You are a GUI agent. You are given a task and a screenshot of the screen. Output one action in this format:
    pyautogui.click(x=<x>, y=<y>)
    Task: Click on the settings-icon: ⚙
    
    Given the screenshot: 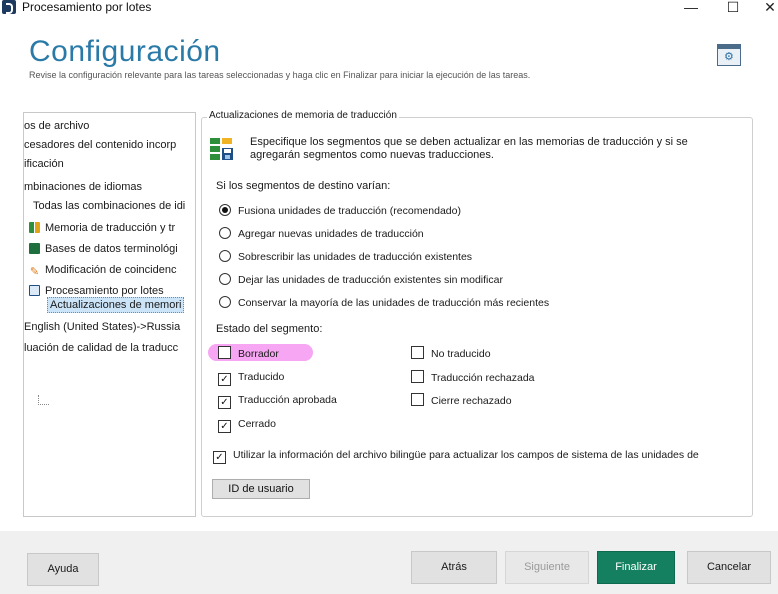 What is the action you would take?
    pyautogui.click(x=729, y=55)
    